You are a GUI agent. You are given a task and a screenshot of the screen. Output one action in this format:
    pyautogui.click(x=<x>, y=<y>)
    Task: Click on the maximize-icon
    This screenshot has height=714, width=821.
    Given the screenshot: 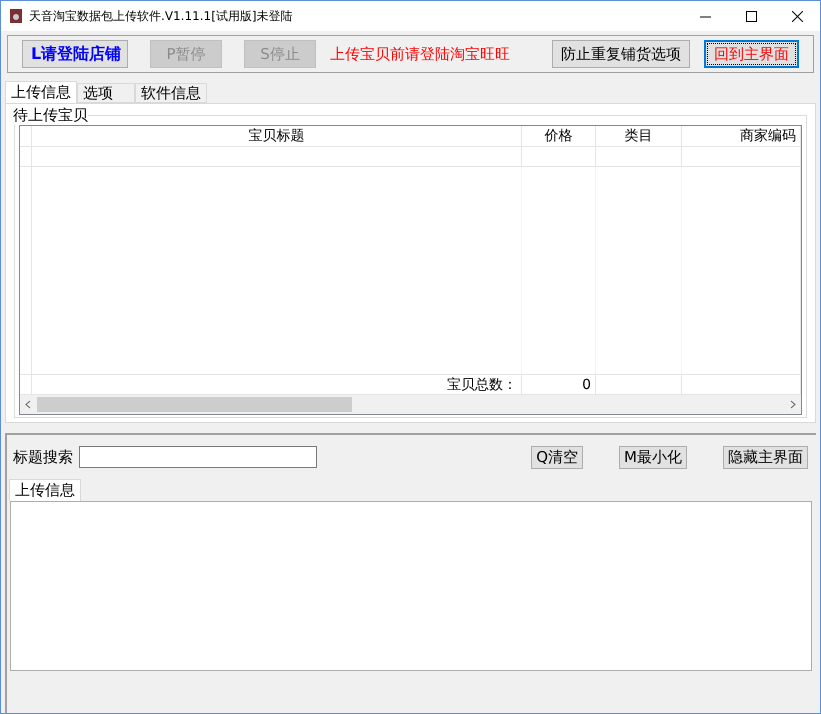 What is the action you would take?
    pyautogui.click(x=751, y=16)
    